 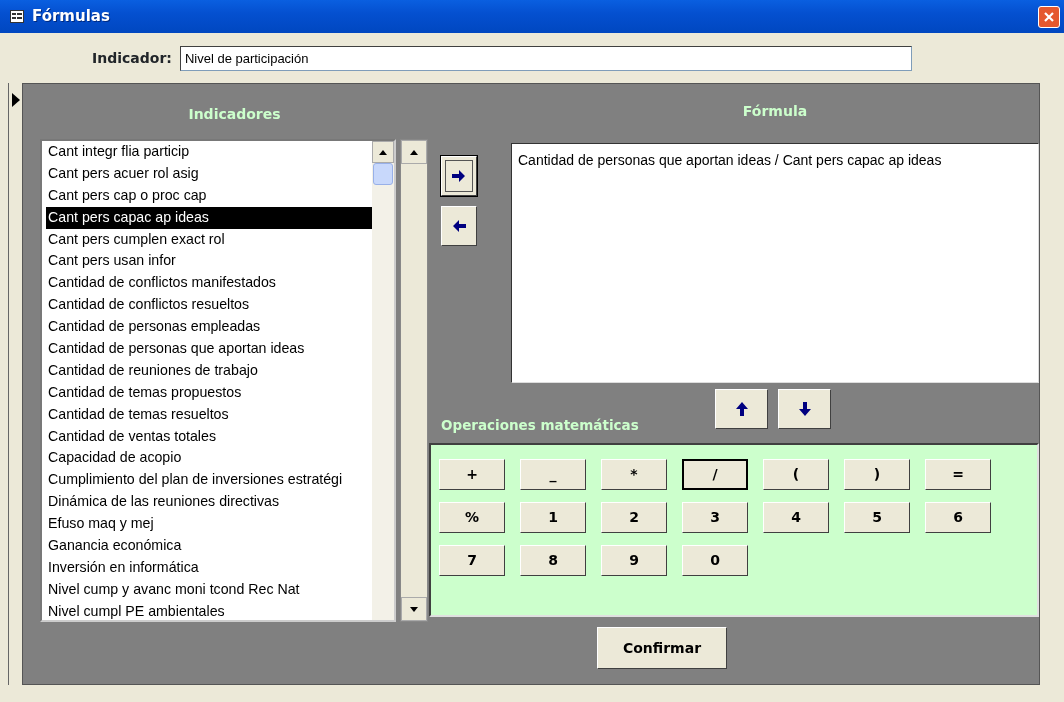 What do you see at coordinates (545, 58) in the screenshot?
I see `indicator-field: Nivel de participación` at bounding box center [545, 58].